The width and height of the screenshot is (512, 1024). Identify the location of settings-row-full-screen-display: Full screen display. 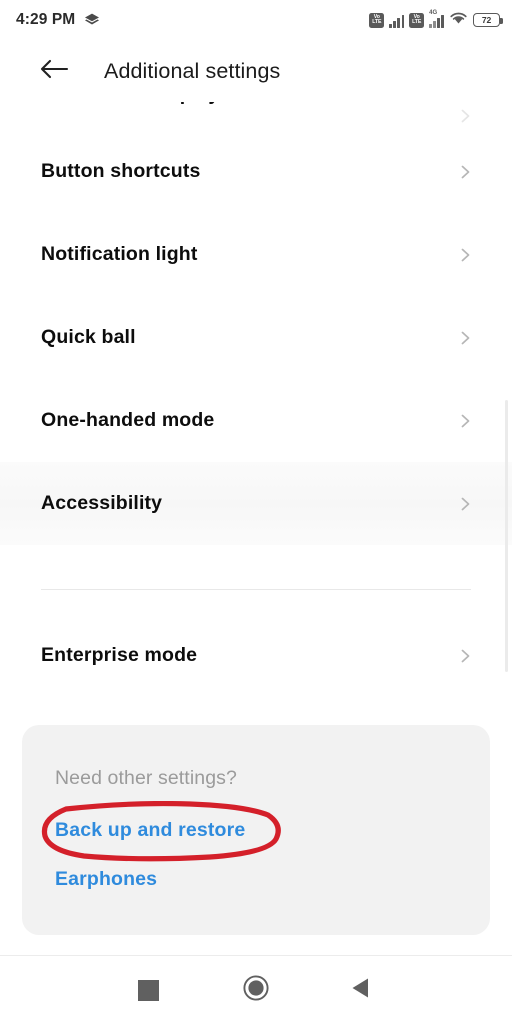
(256, 116).